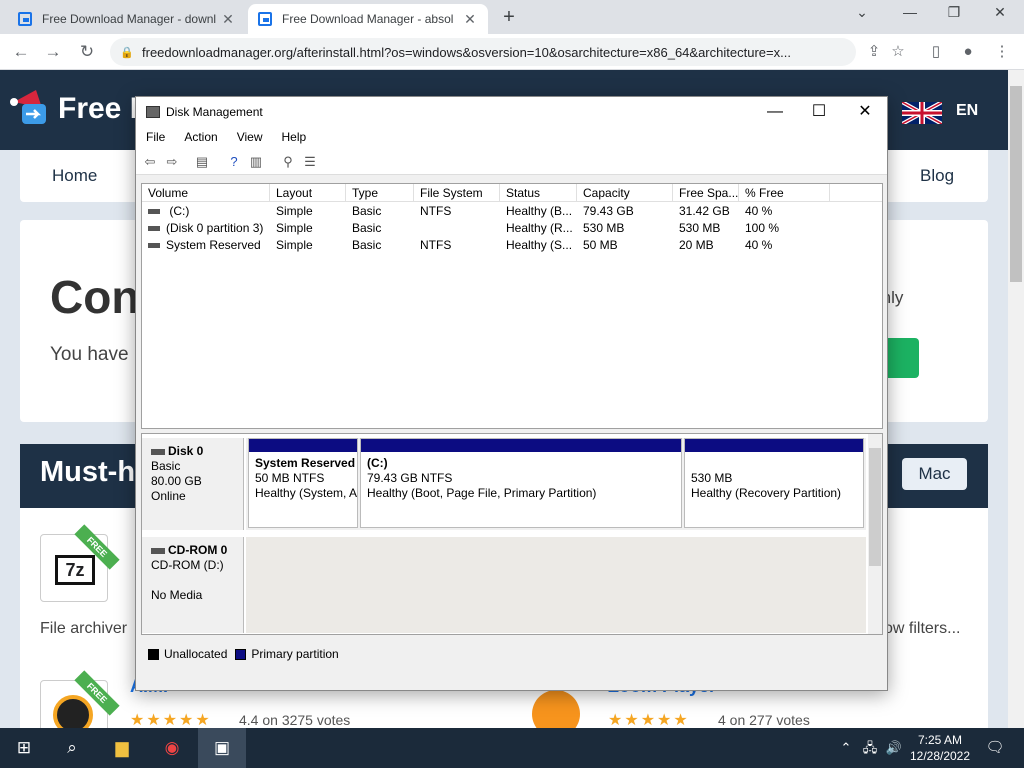  What do you see at coordinates (819, 112) in the screenshot?
I see `dm-maximize-button: ☐` at bounding box center [819, 112].